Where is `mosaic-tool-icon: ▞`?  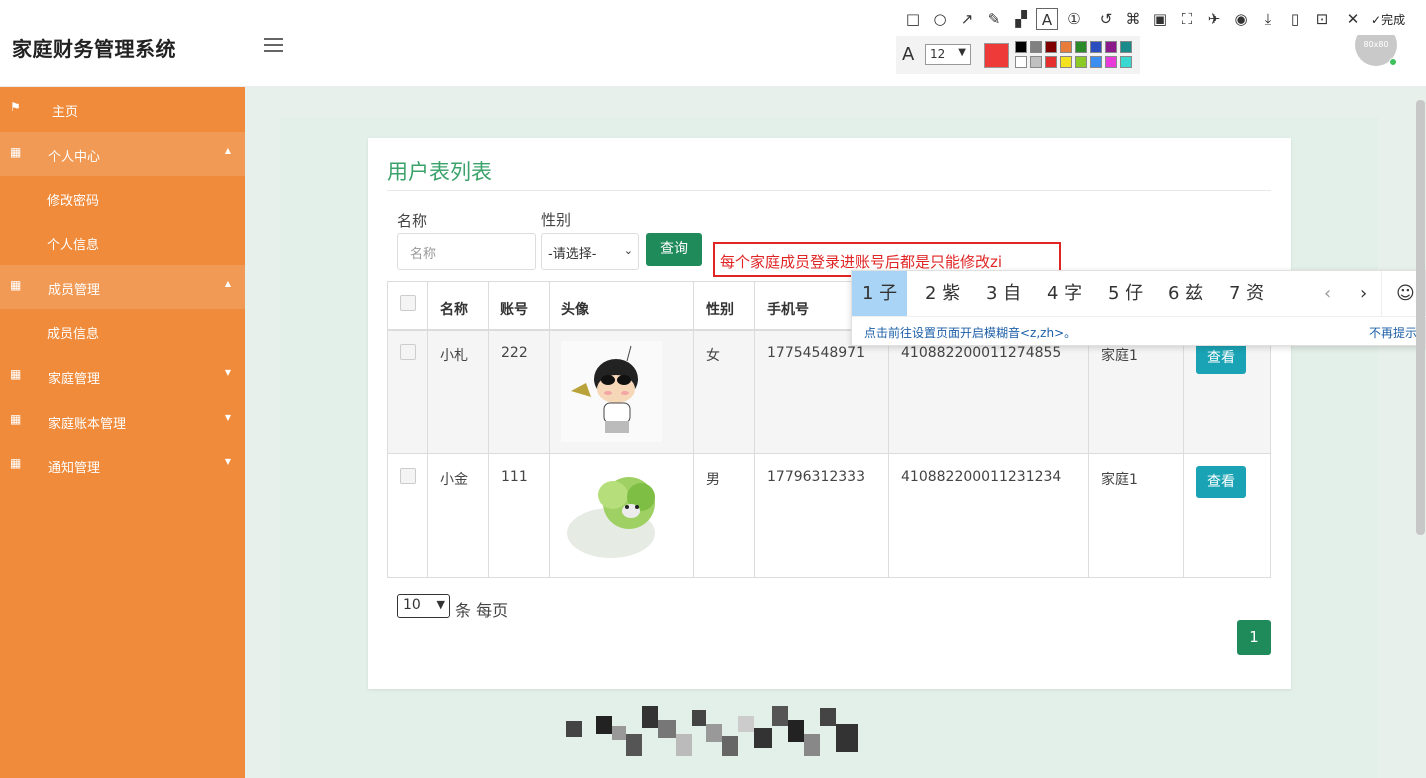
mosaic-tool-icon: ▞ is located at coordinates (1021, 19).